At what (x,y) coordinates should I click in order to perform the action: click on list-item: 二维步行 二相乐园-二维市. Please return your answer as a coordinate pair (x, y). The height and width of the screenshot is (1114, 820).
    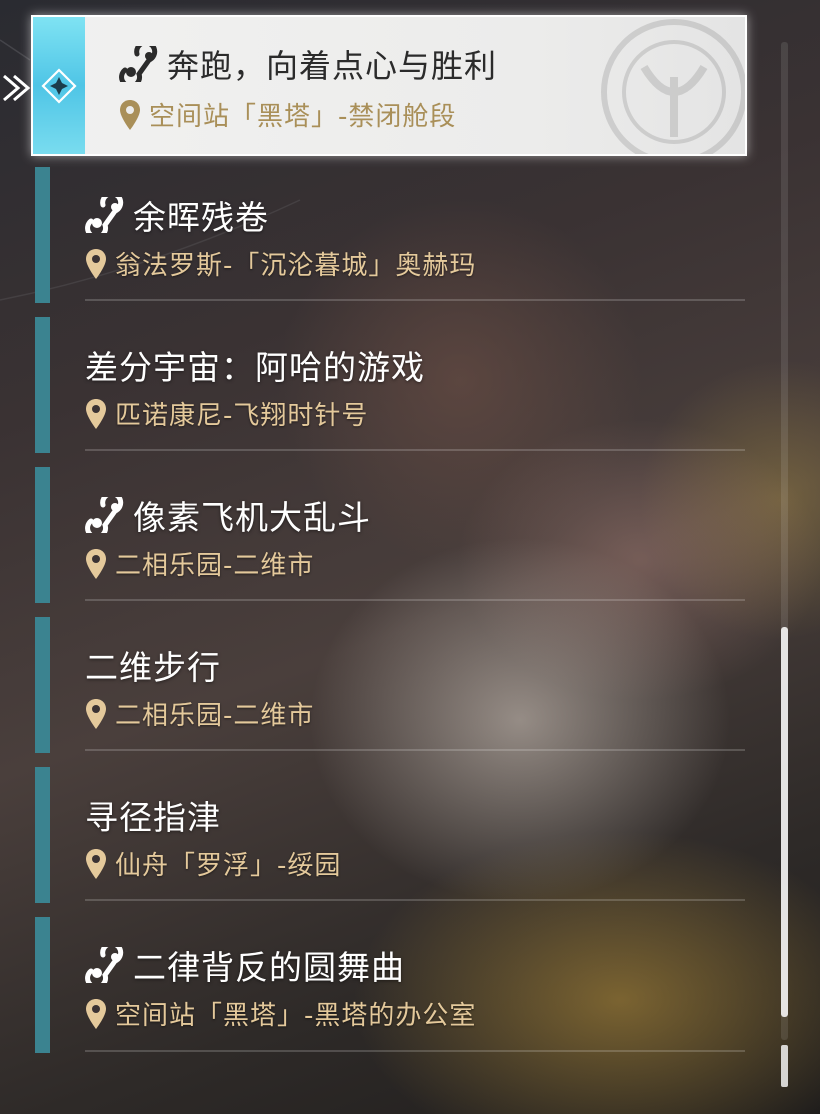
    Looking at the image, I should click on (390, 685).